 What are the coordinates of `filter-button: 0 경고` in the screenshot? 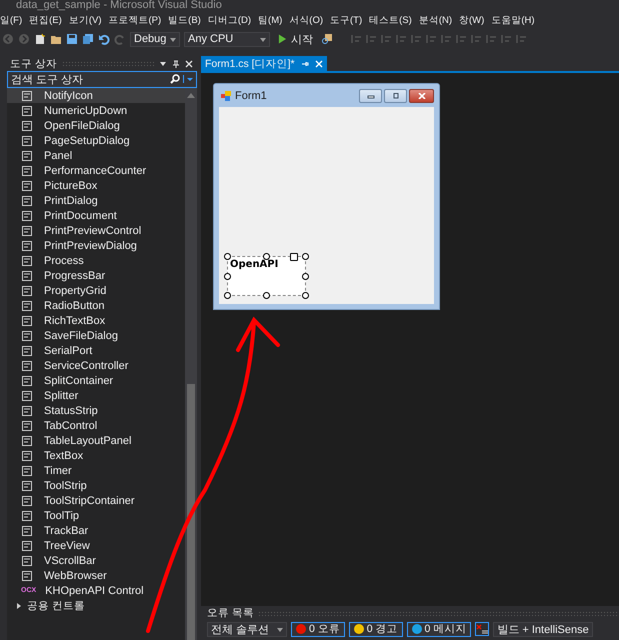 It's located at (375, 629).